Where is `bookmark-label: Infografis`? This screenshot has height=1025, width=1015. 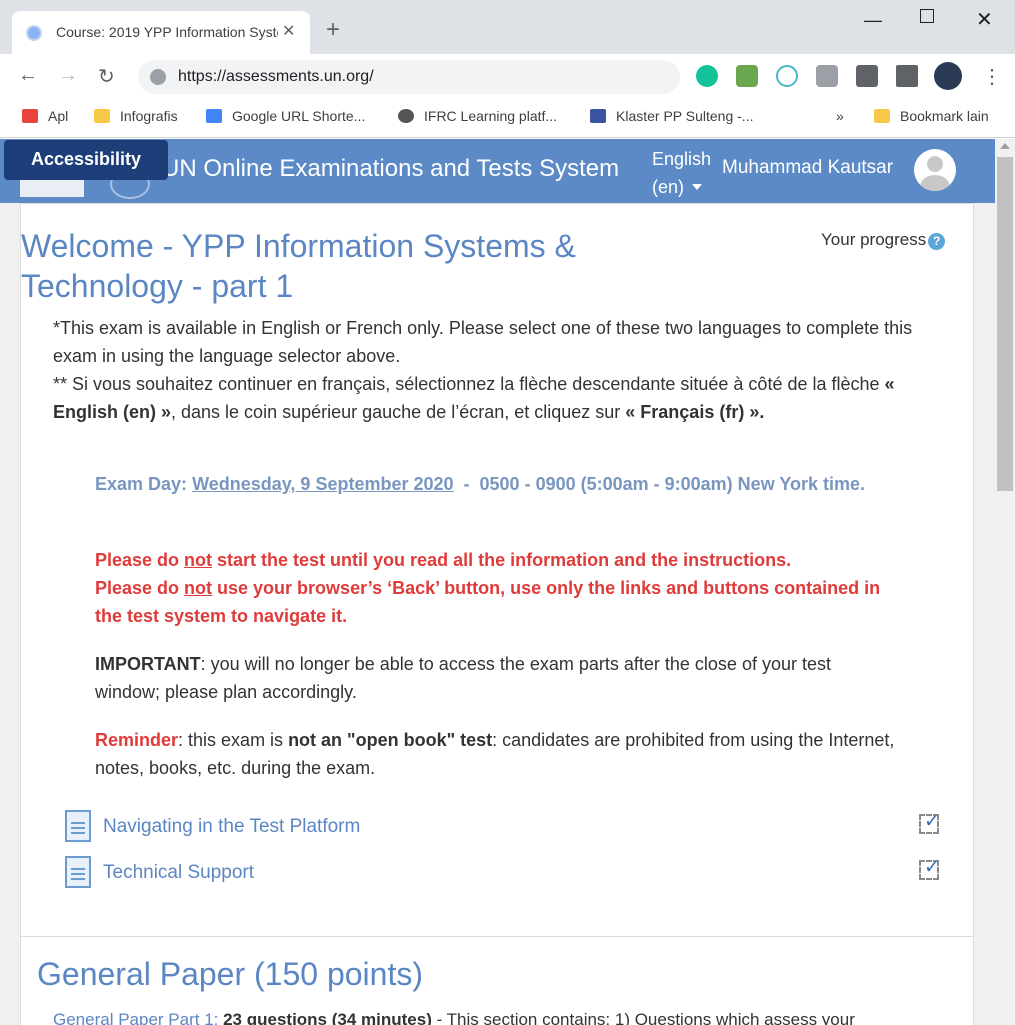 bookmark-label: Infografis is located at coordinates (149, 116).